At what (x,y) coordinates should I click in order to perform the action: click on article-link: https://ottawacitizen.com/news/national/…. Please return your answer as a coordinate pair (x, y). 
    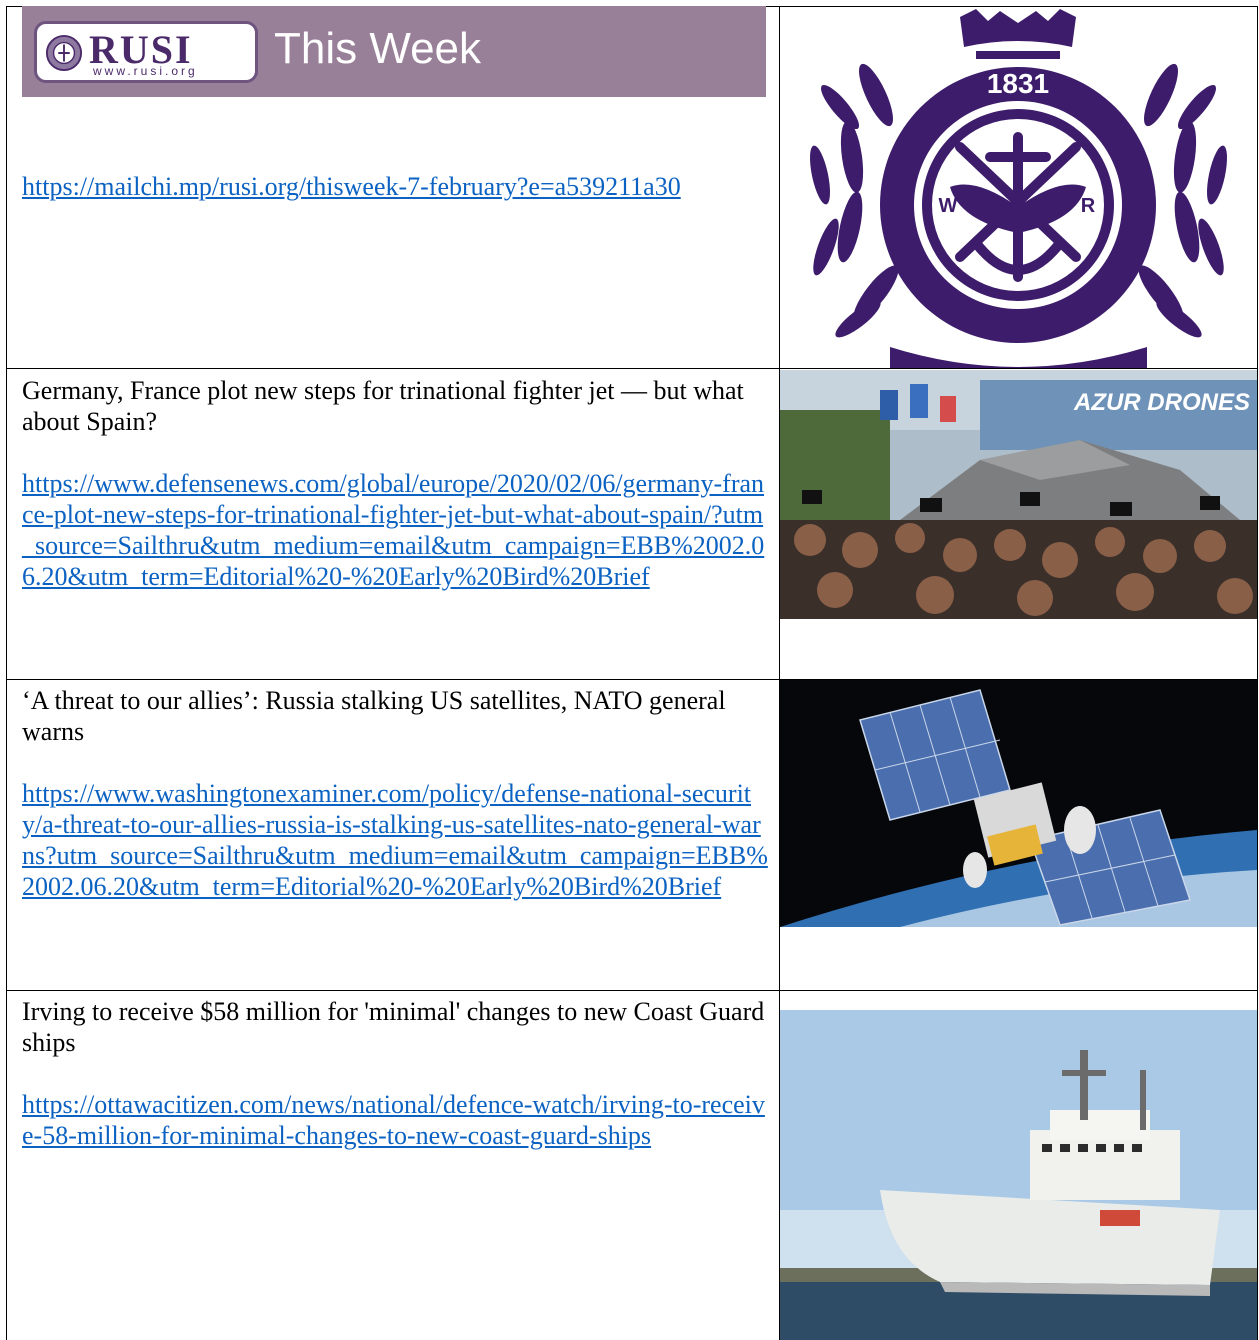
    Looking at the image, I should click on (393, 1120).